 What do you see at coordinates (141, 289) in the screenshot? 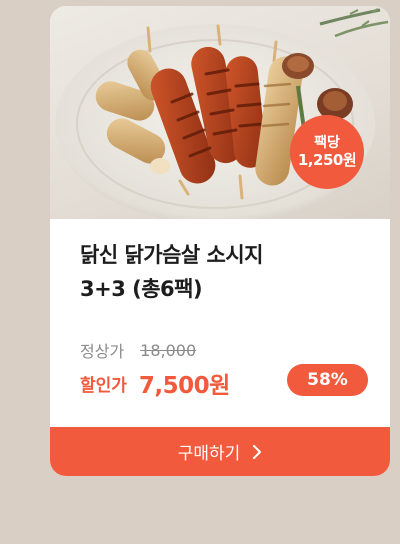
I see `product-title-line2: 3+3 (총6팩)` at bounding box center [141, 289].